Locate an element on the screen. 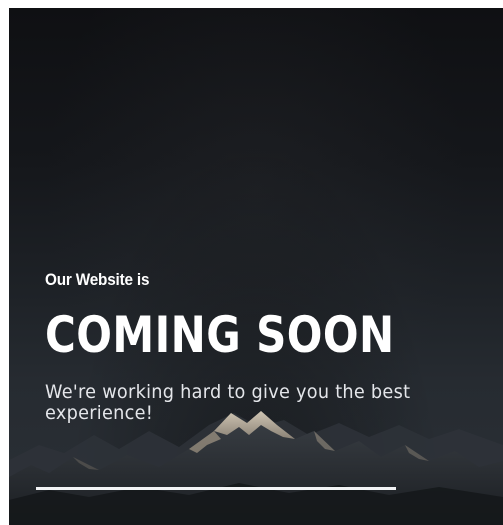 This screenshot has width=503, height=525. divider-line is located at coordinates (216, 488).